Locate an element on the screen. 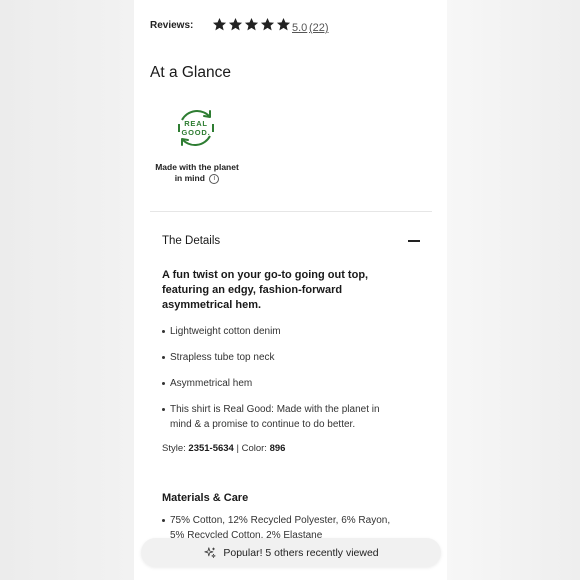 This screenshot has height=580, width=580. review-count-link: (22) is located at coordinates (319, 28).